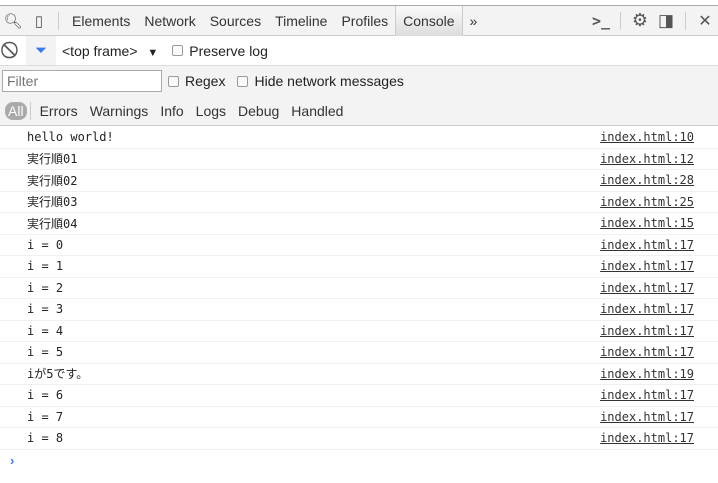 The image size is (718, 483). Describe the element at coordinates (13, 51) in the screenshot. I see `clear-console-icon: ⃠` at that location.